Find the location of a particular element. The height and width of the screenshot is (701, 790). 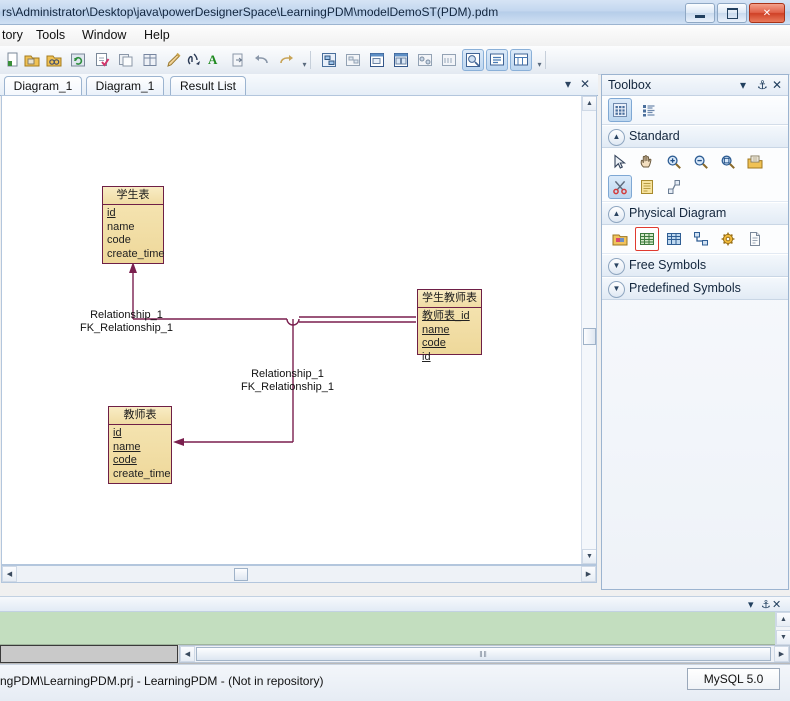

link-tool-icon is located at coordinates (674, 187).